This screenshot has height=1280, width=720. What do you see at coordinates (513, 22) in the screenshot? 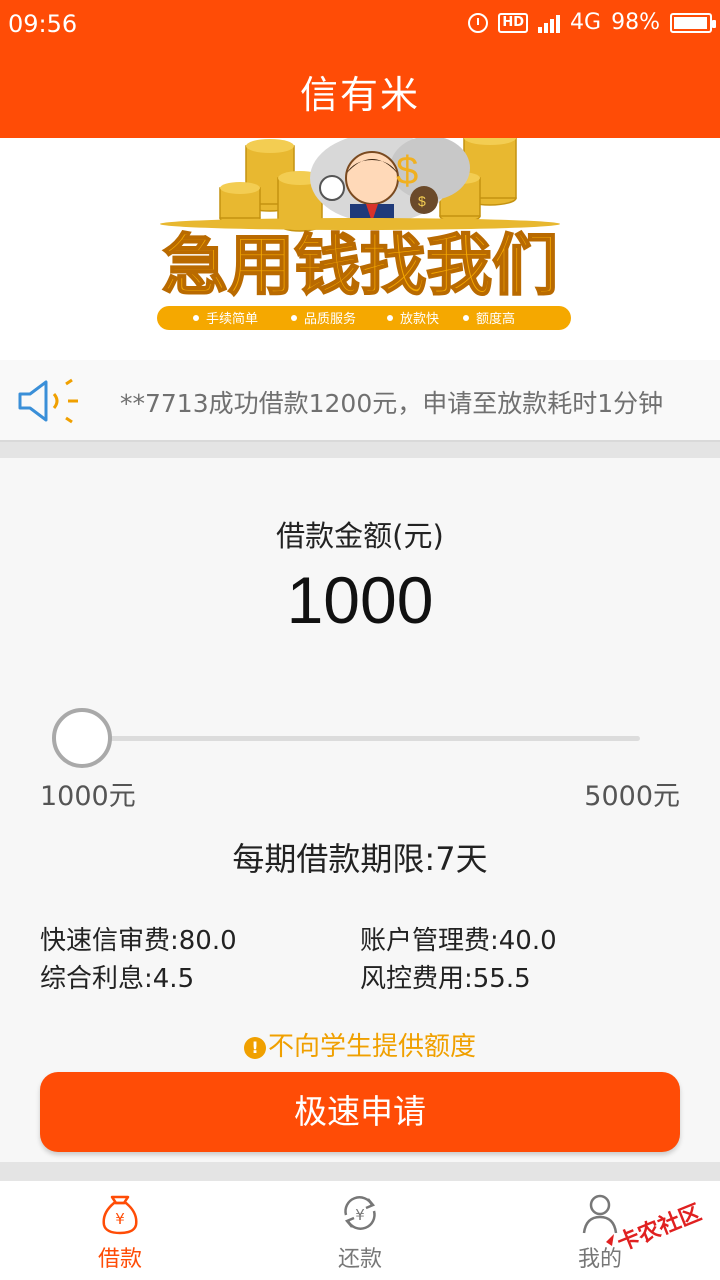
I see `hd-icon: HD` at bounding box center [513, 22].